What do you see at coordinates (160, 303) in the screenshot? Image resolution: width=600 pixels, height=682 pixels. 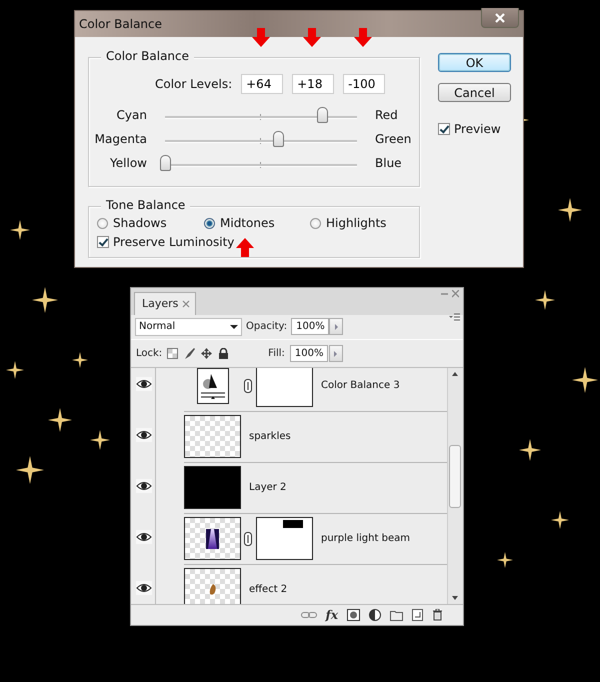 I see `tab-label: Layers` at bounding box center [160, 303].